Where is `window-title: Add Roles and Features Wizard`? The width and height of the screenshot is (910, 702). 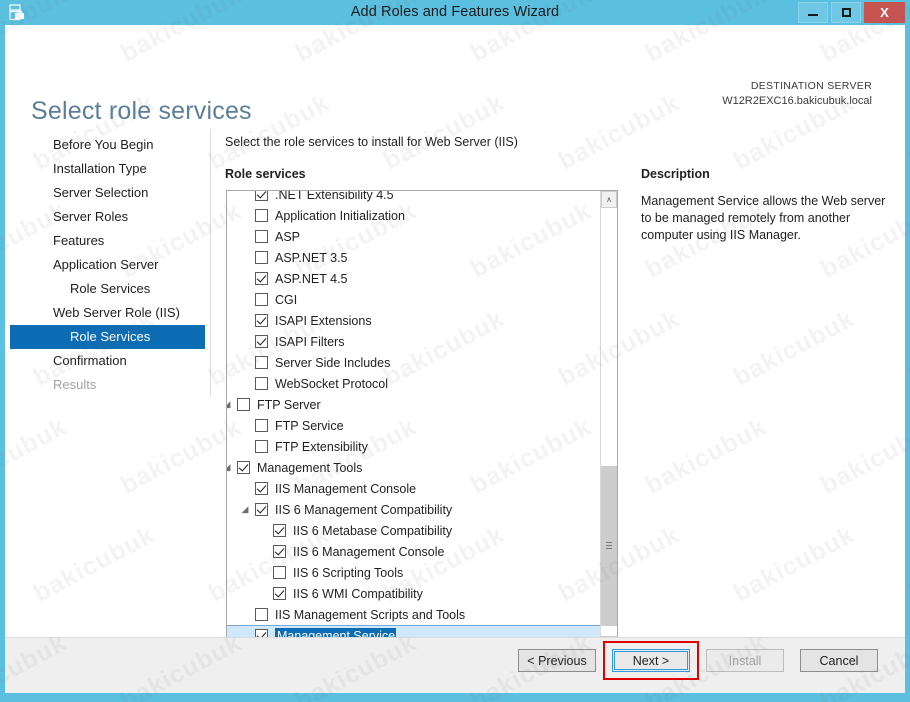
window-title: Add Roles and Features Wizard is located at coordinates (455, 12).